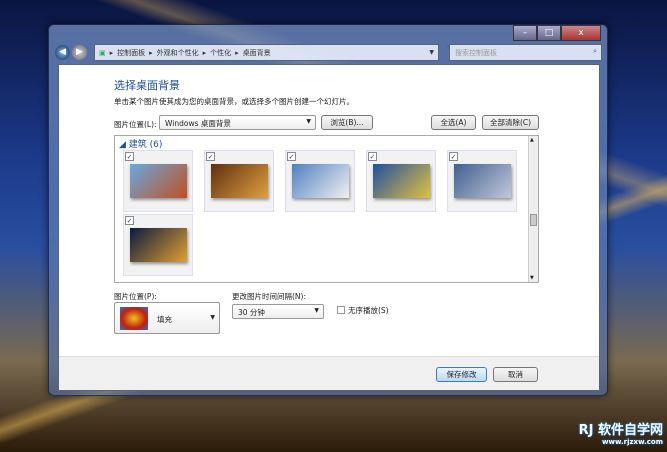 The image size is (667, 452). I want to click on cancel-button: 取消, so click(515, 374).